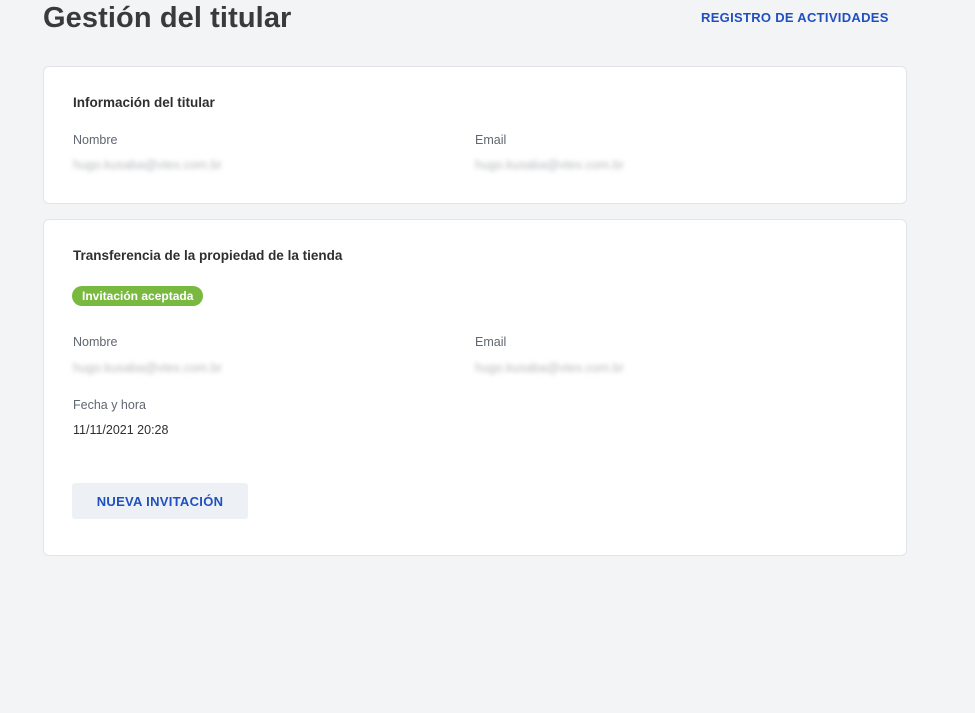 The width and height of the screenshot is (975, 713). Describe the element at coordinates (160, 501) in the screenshot. I see `new-invitation-button: NUEVA INVITACIÓN` at that location.